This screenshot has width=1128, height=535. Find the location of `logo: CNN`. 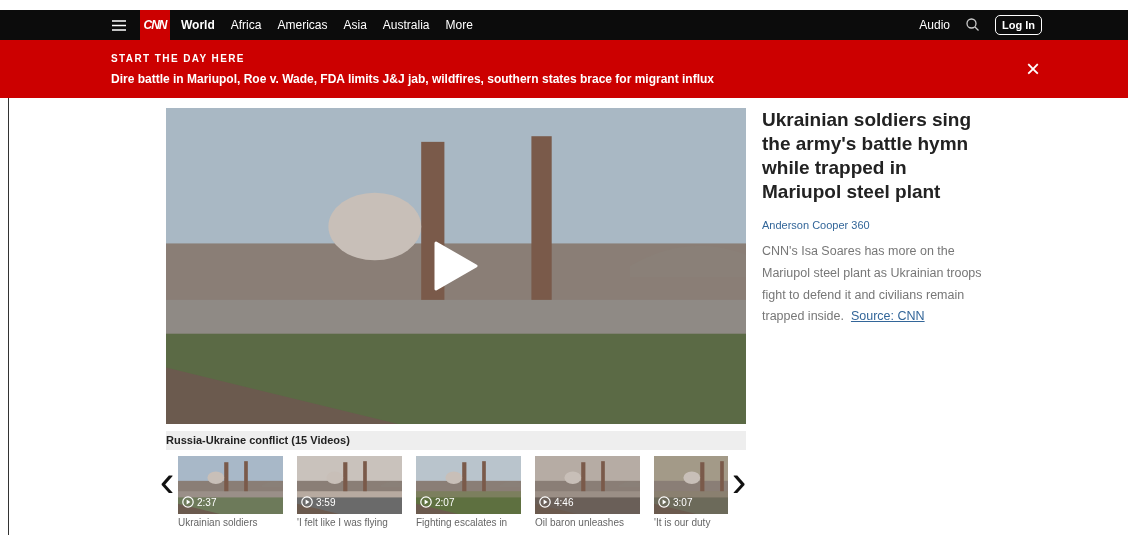

logo: CNN is located at coordinates (155, 25).